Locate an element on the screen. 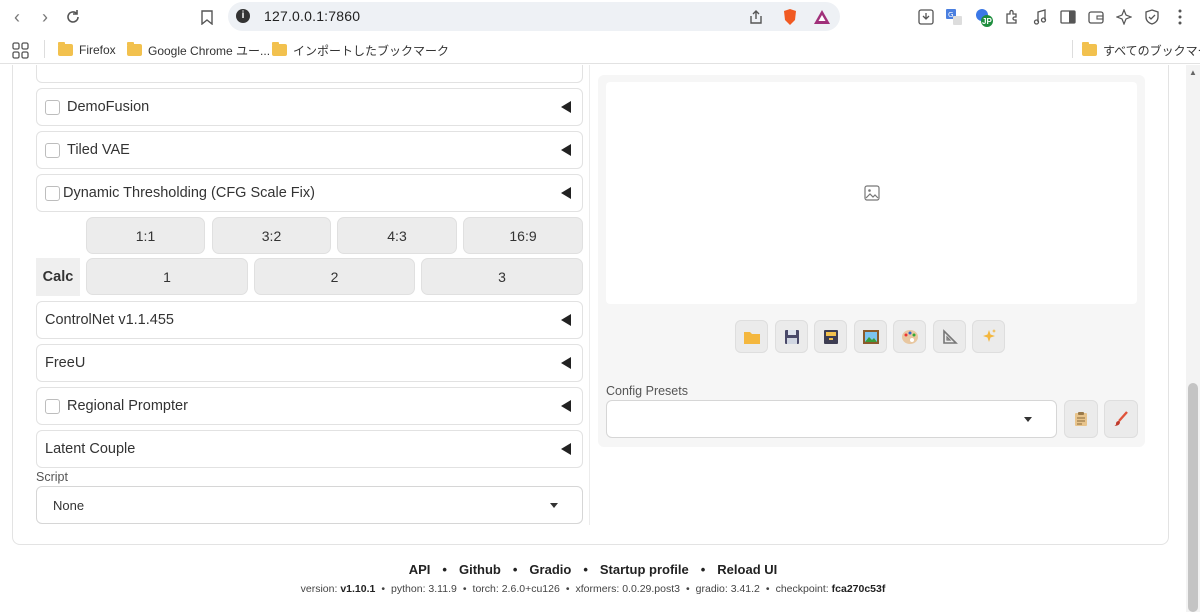  footer-link-github: Github is located at coordinates (480, 569).